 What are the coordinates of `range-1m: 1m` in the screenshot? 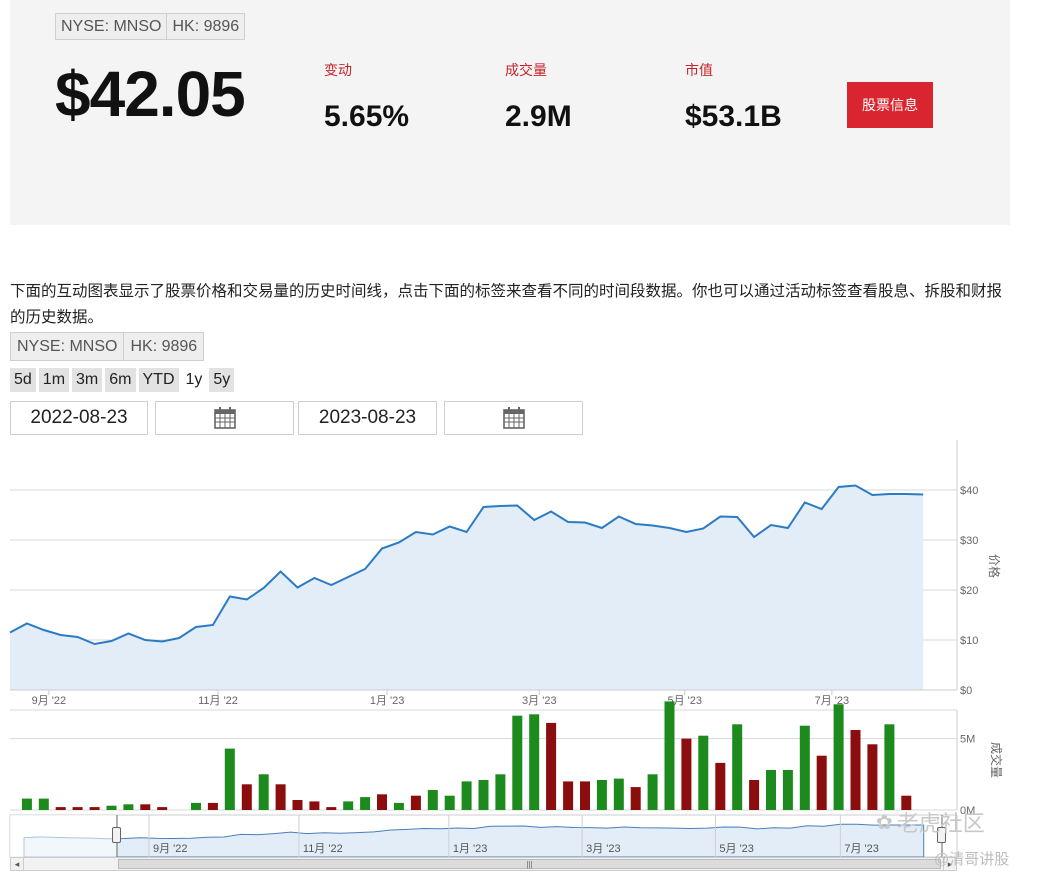 It's located at (54, 380).